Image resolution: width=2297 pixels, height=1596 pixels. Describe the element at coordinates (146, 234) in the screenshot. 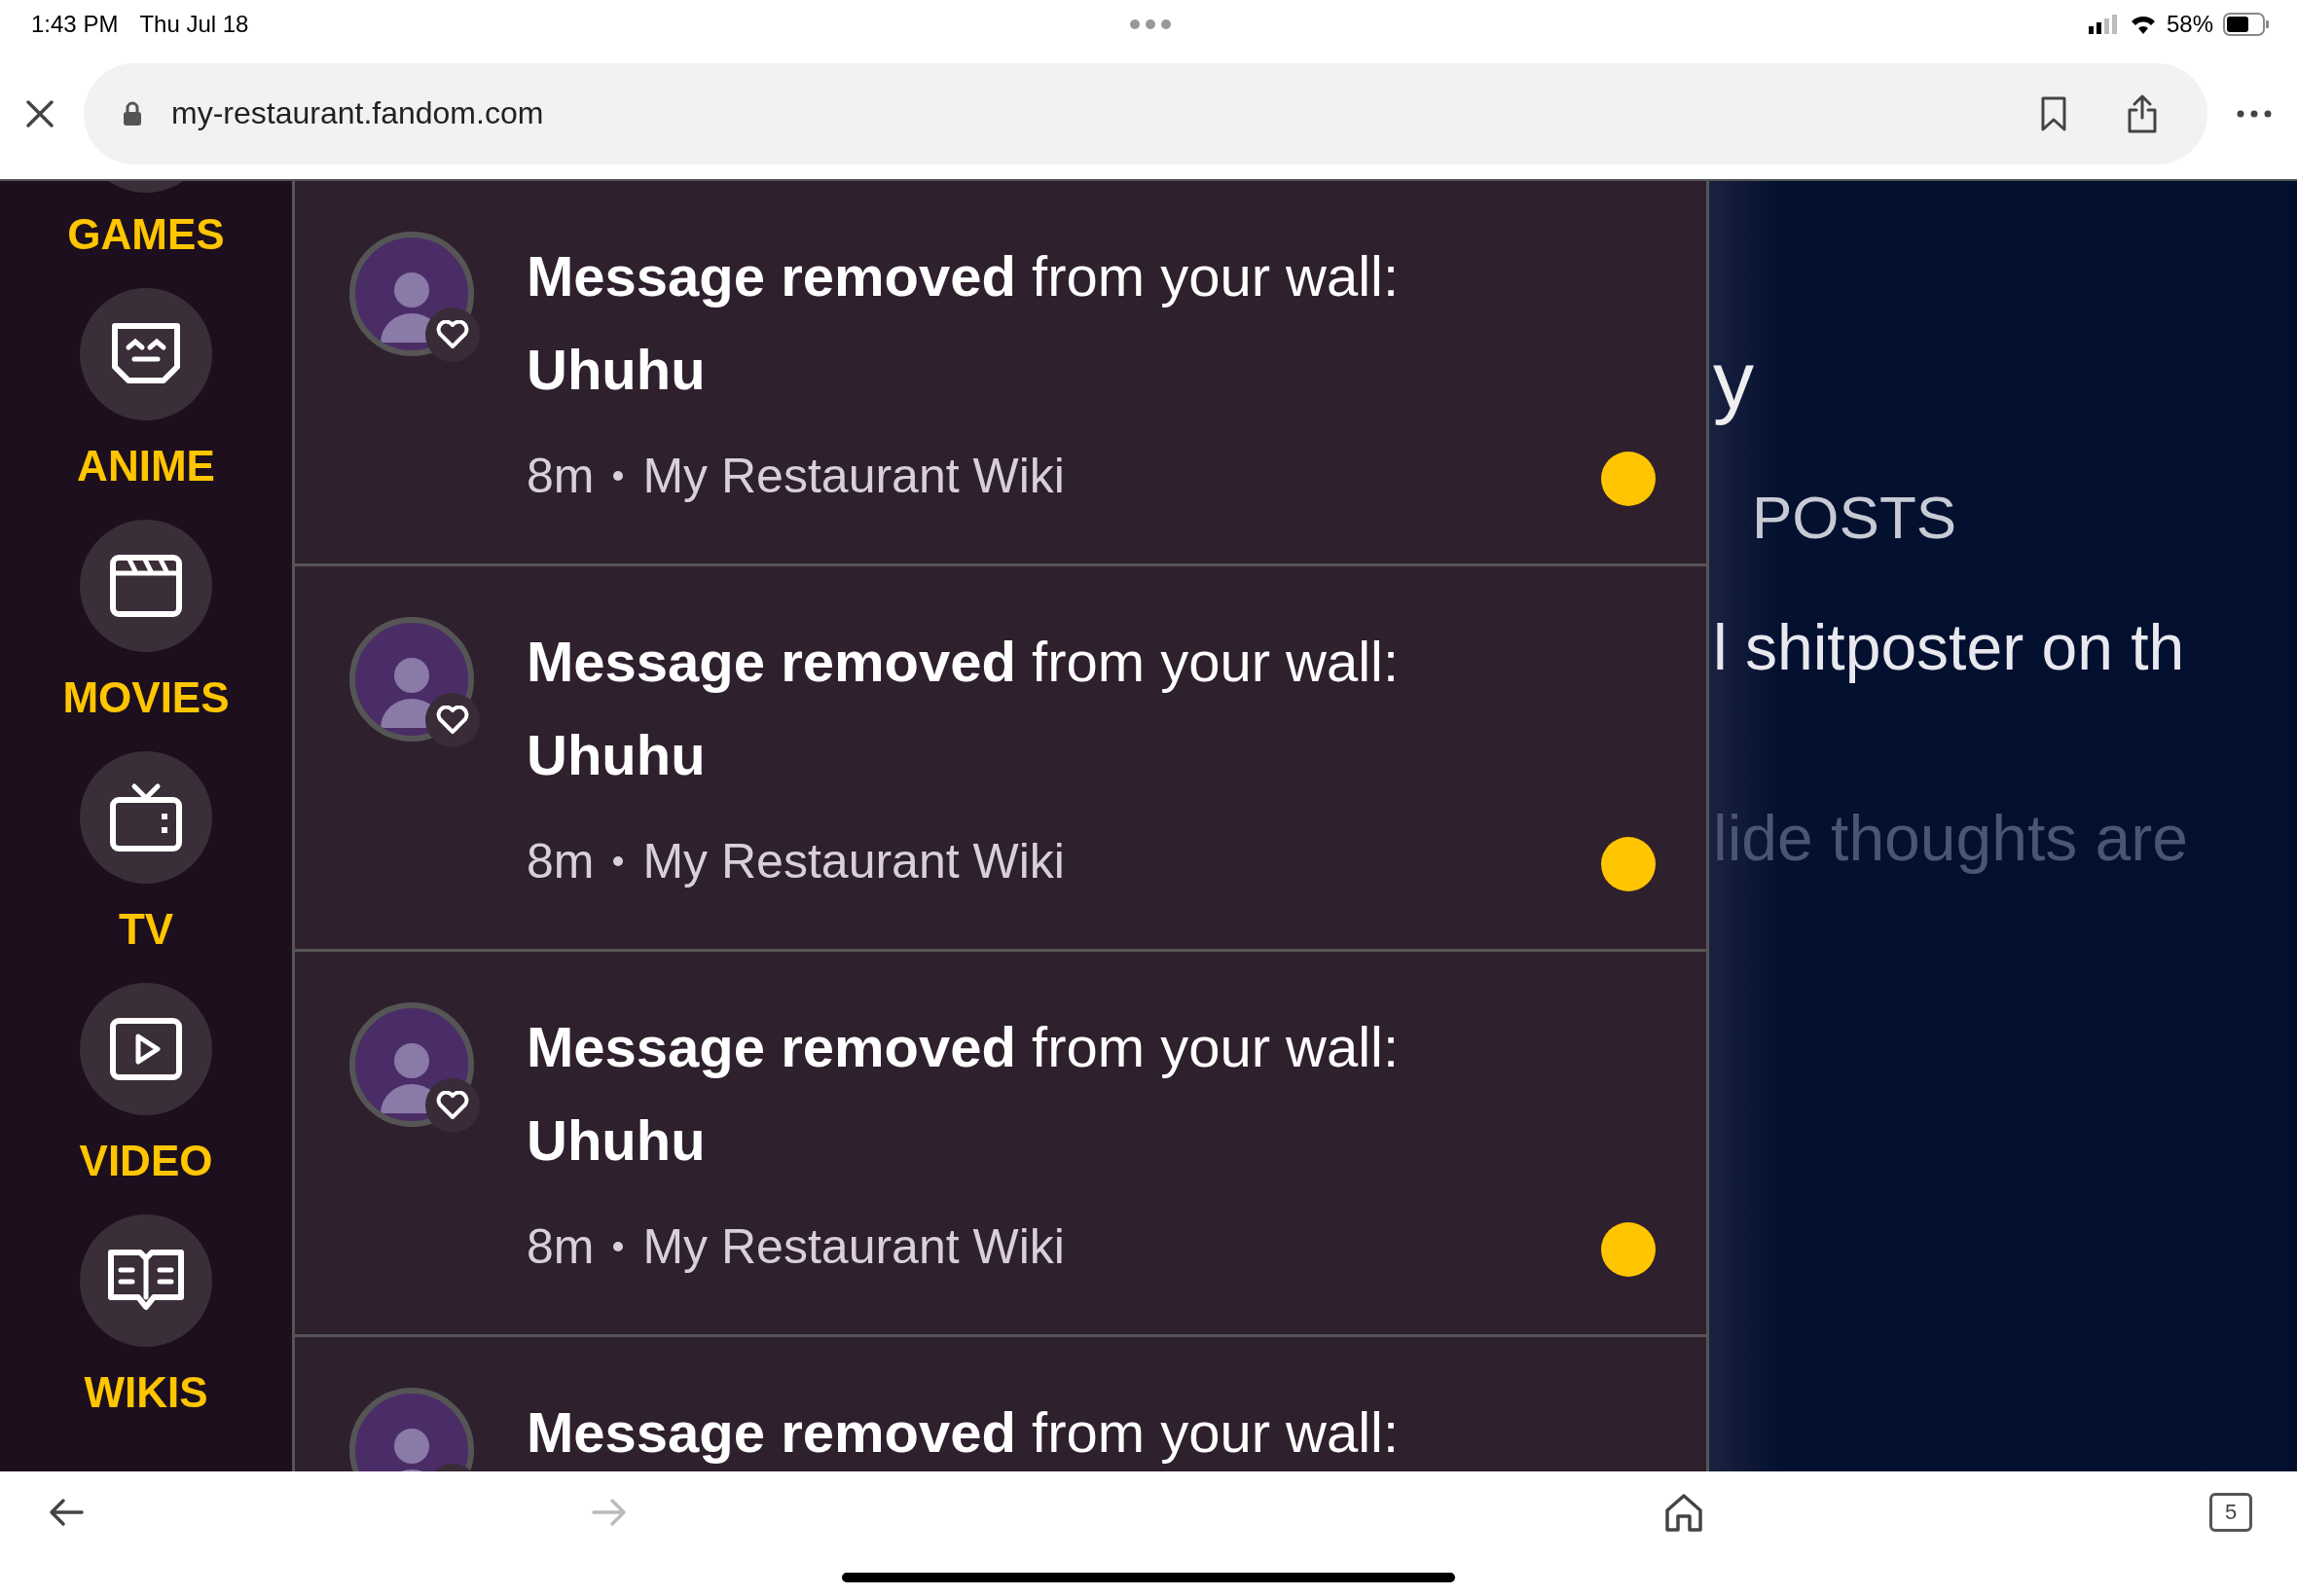

I see `category-label: GAMES` at that location.